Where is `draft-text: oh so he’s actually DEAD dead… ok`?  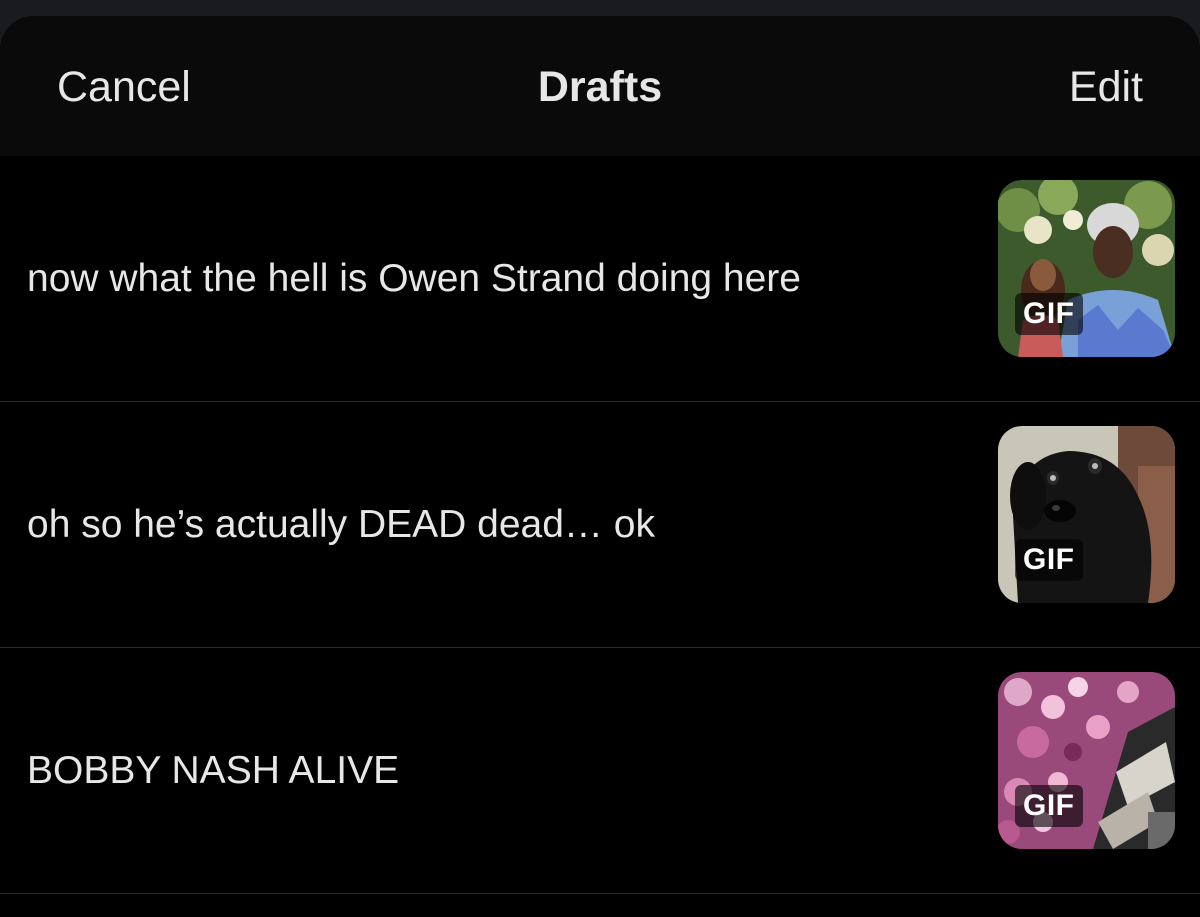 draft-text: oh so he’s actually DEAD dead… ok is located at coordinates (341, 524).